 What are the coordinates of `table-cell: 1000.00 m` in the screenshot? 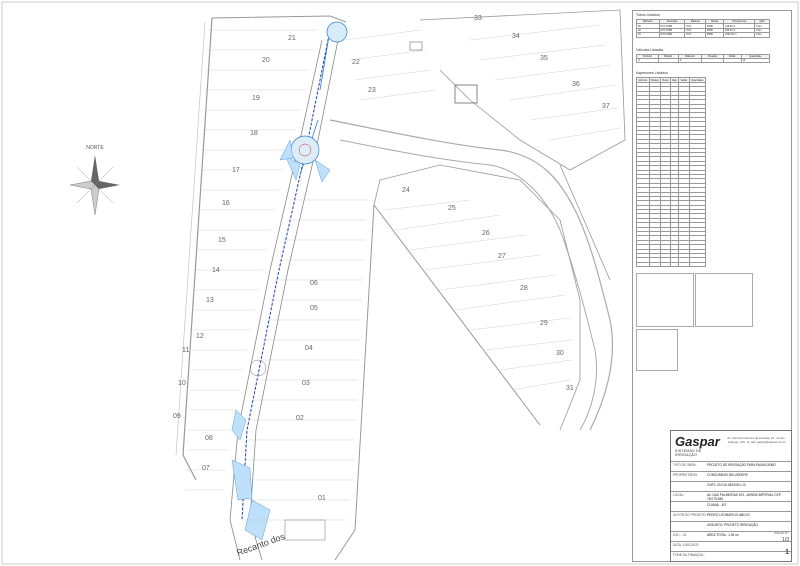 It's located at (739, 35).